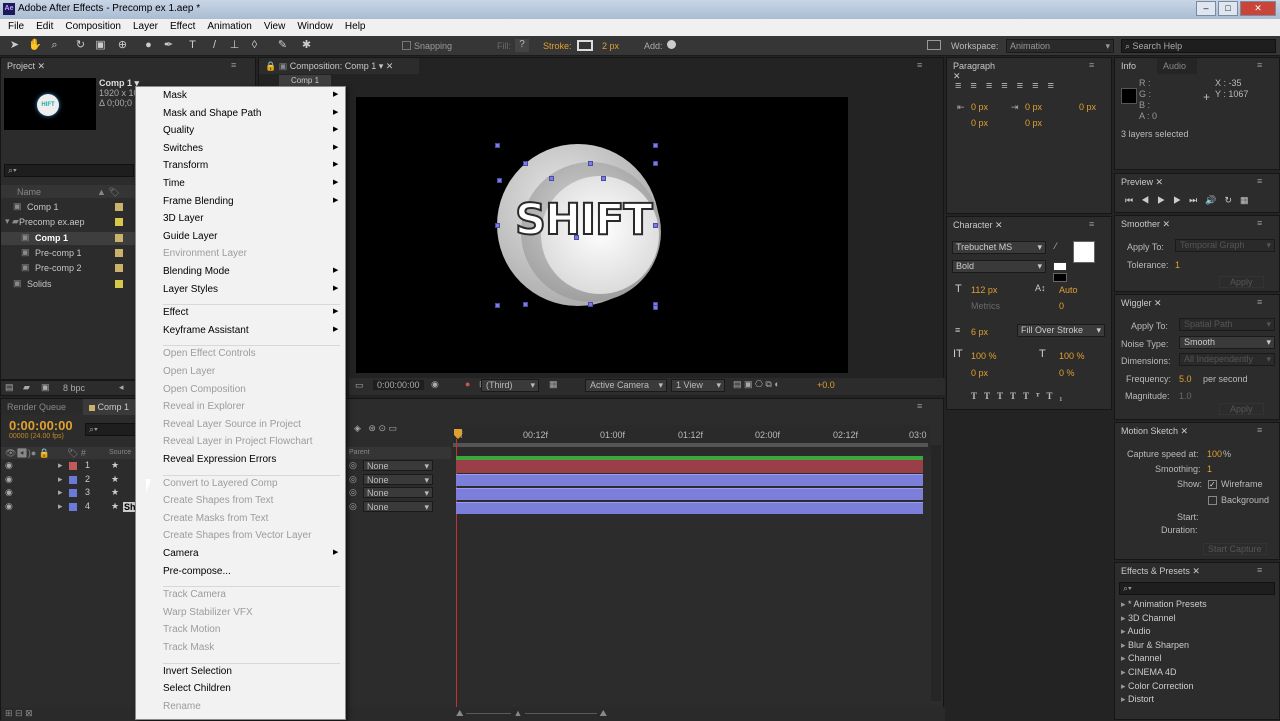 The image size is (1280, 721). What do you see at coordinates (1225, 245) in the screenshot?
I see `smoother-apply-to-select: Temporal Graph ▾` at bounding box center [1225, 245].